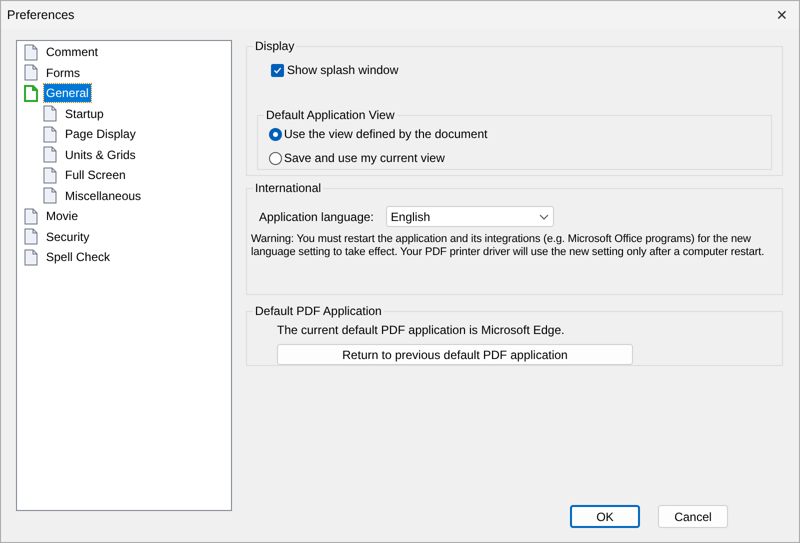 The height and width of the screenshot is (543, 800). What do you see at coordinates (342, 70) in the screenshot?
I see `checkbox-label: Show splash window` at bounding box center [342, 70].